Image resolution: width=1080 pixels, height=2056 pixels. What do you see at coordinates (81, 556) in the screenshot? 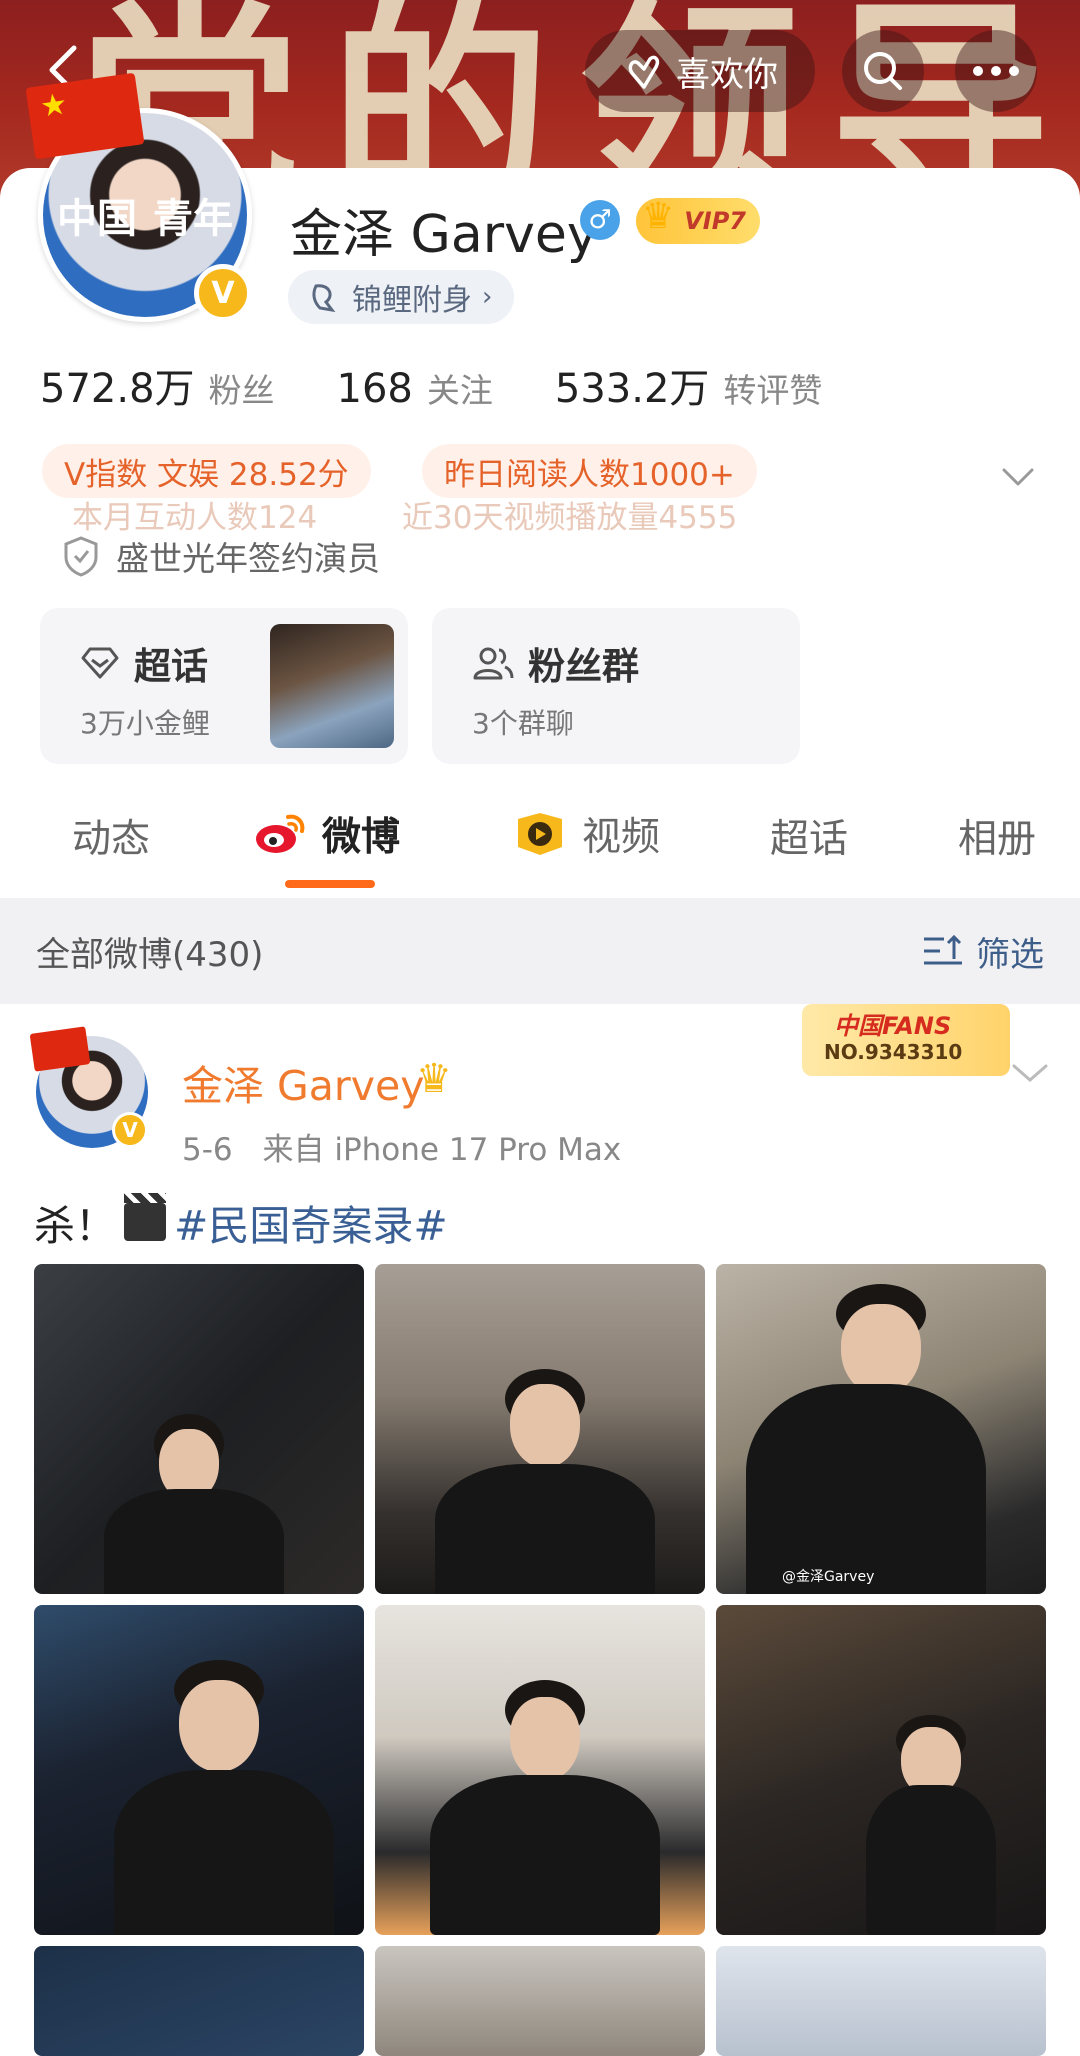
I see `shield-icon` at bounding box center [81, 556].